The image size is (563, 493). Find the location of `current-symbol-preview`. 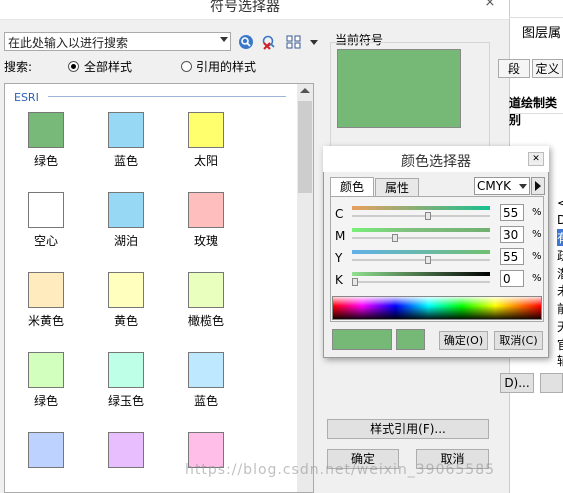

current-symbol-preview is located at coordinates (399, 88).